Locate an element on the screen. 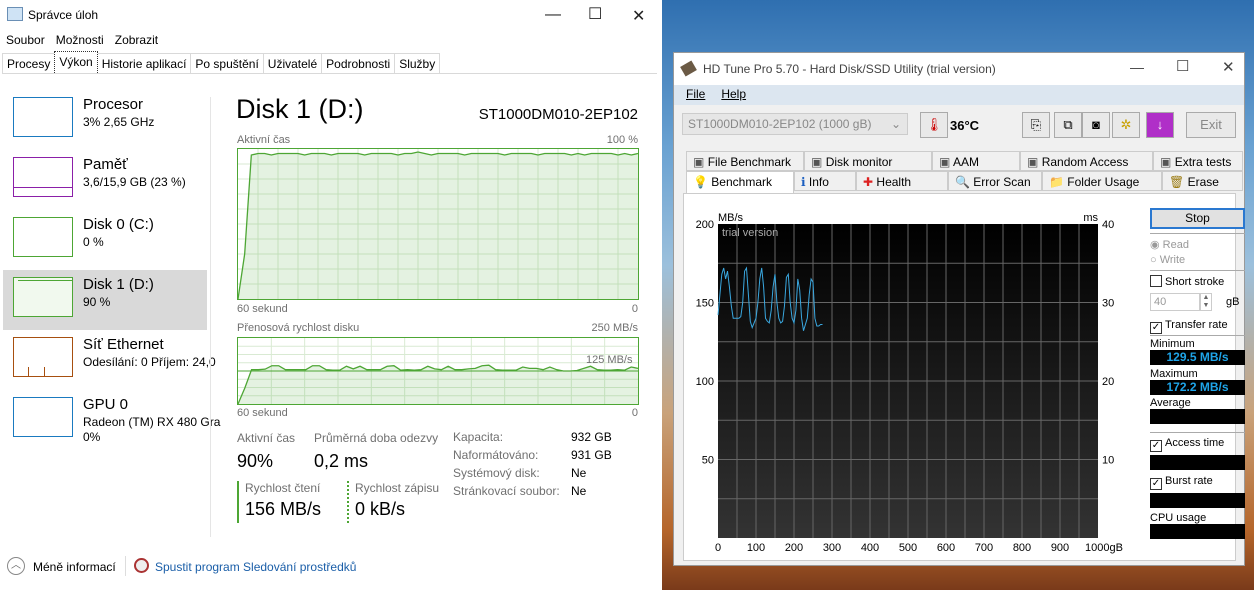 This screenshot has width=1254, height=590. y-tick-label: 200 is located at coordinates (705, 225).